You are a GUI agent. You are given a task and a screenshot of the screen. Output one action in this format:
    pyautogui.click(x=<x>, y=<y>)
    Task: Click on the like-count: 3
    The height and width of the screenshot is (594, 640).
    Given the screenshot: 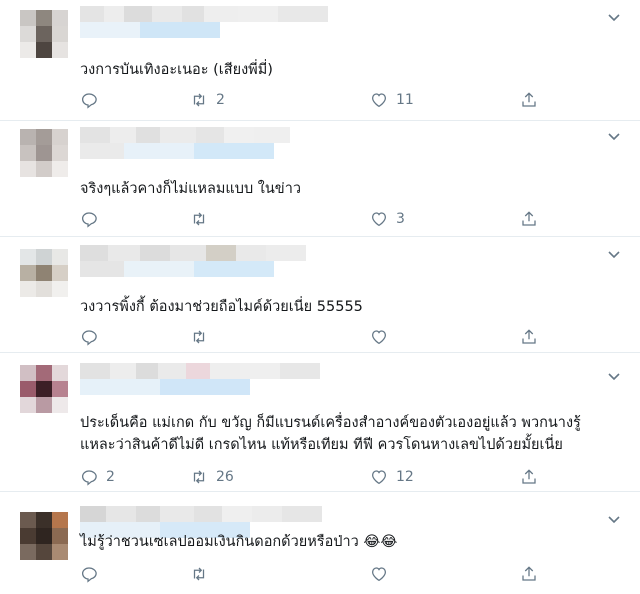 What is the action you would take?
    pyautogui.click(x=400, y=219)
    